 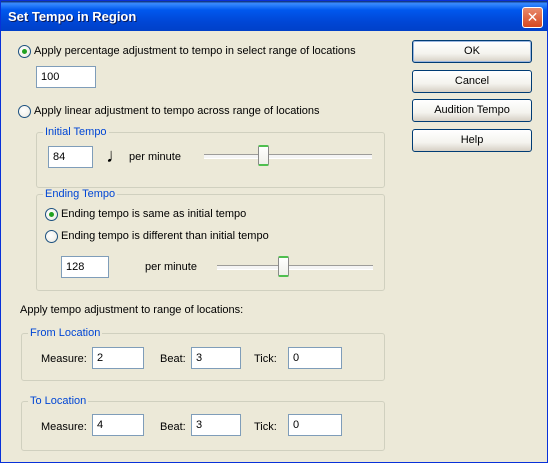 I want to click on title-bar: Set Tempo in Region ✕, so click(x=274, y=16).